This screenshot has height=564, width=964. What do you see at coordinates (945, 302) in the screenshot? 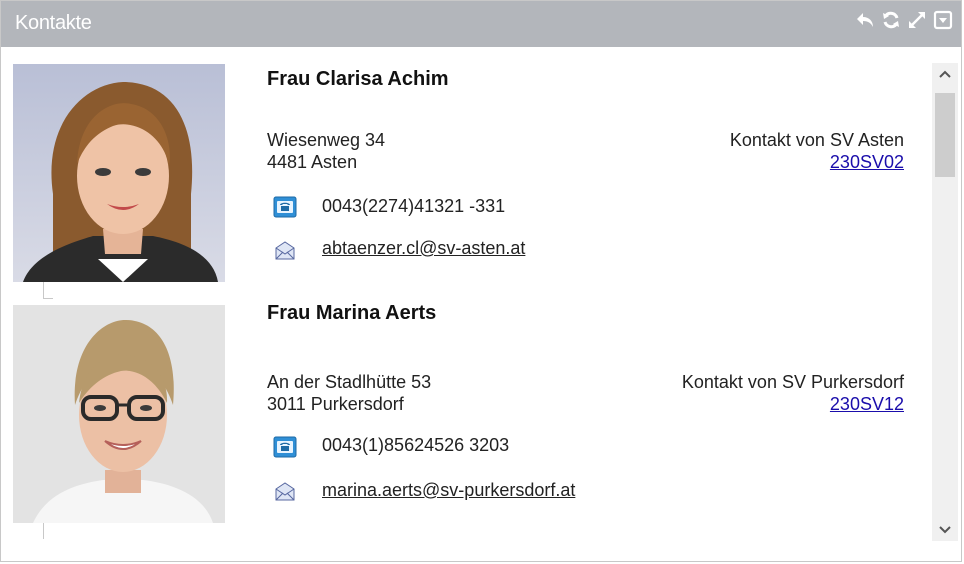
I see `vertical-scrollbar` at bounding box center [945, 302].